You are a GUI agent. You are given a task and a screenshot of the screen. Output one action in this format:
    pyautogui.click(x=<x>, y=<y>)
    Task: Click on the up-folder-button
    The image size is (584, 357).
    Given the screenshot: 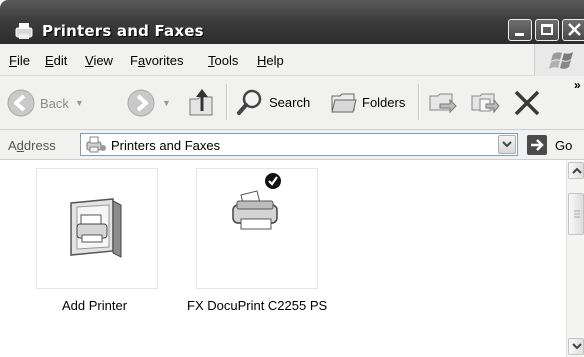 What is the action you would take?
    pyautogui.click(x=202, y=102)
    